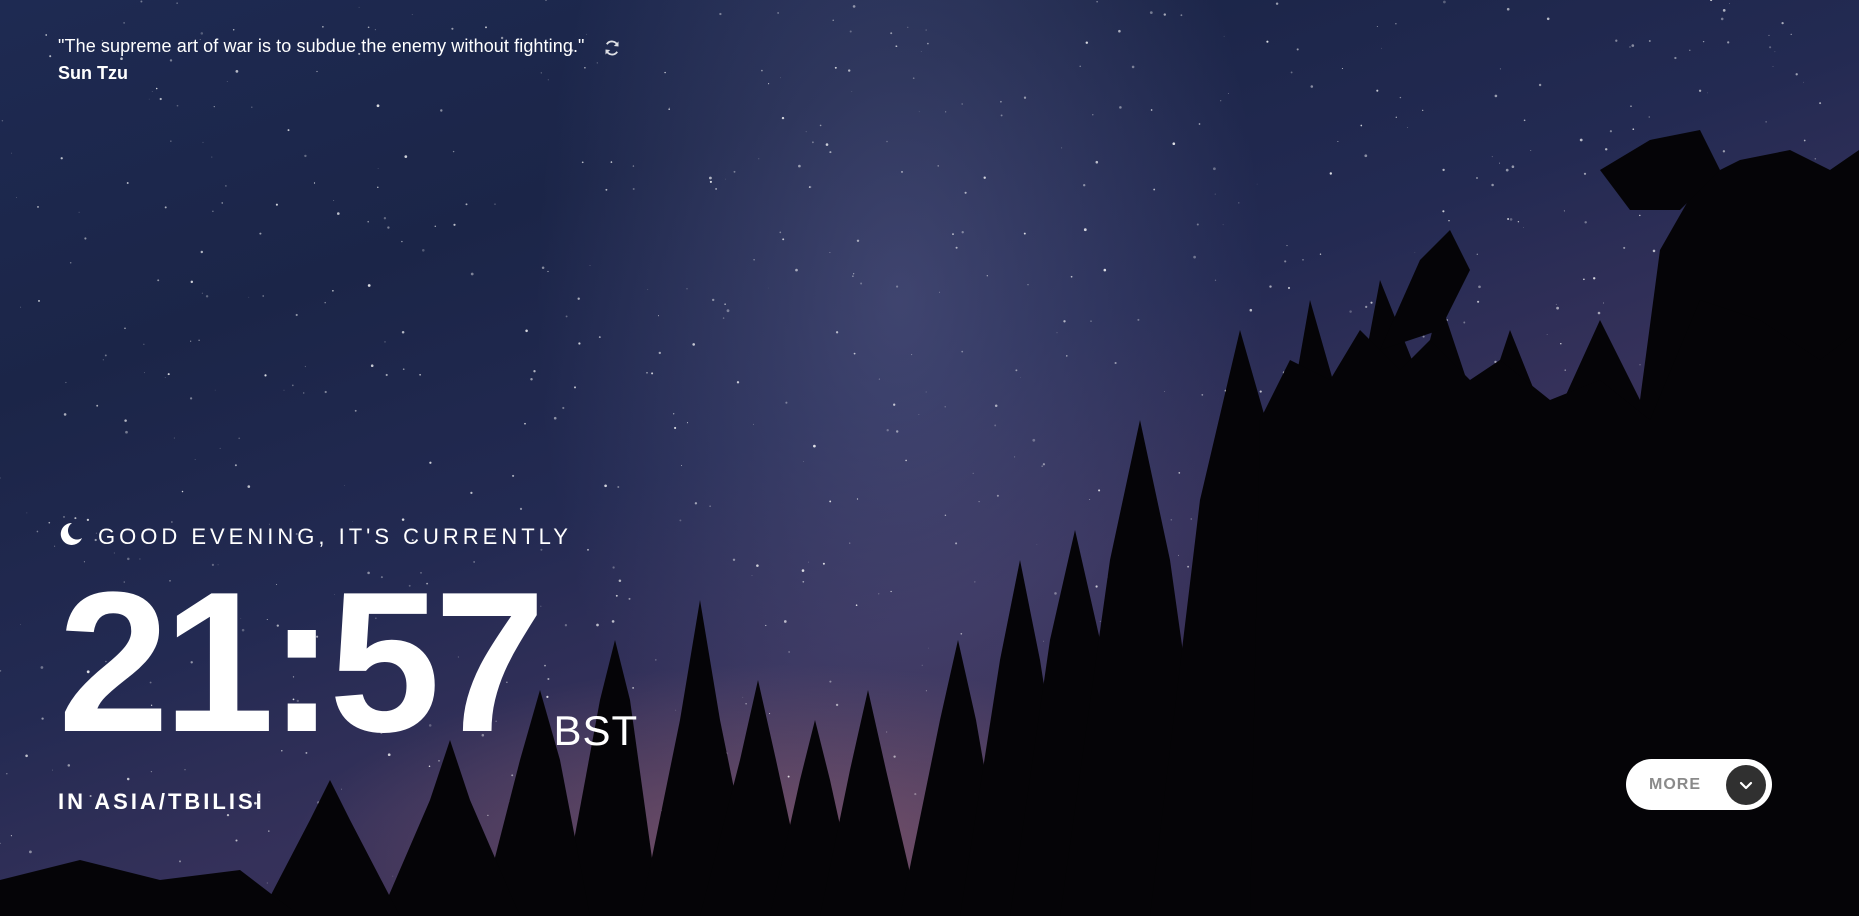 The width and height of the screenshot is (1859, 916). What do you see at coordinates (335, 536) in the screenshot?
I see `greeting-text: GOOD EVENING, IT'S CURRENTLY` at bounding box center [335, 536].